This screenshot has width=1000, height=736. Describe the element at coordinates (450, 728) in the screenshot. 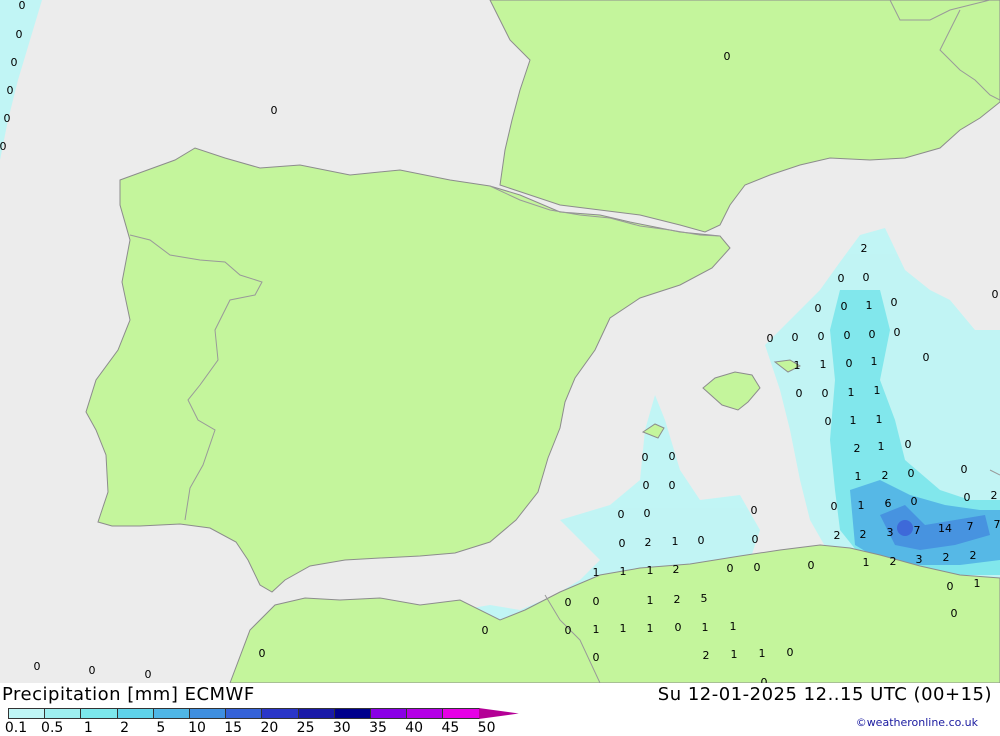

I see `scale-tick-label: 45` at that location.